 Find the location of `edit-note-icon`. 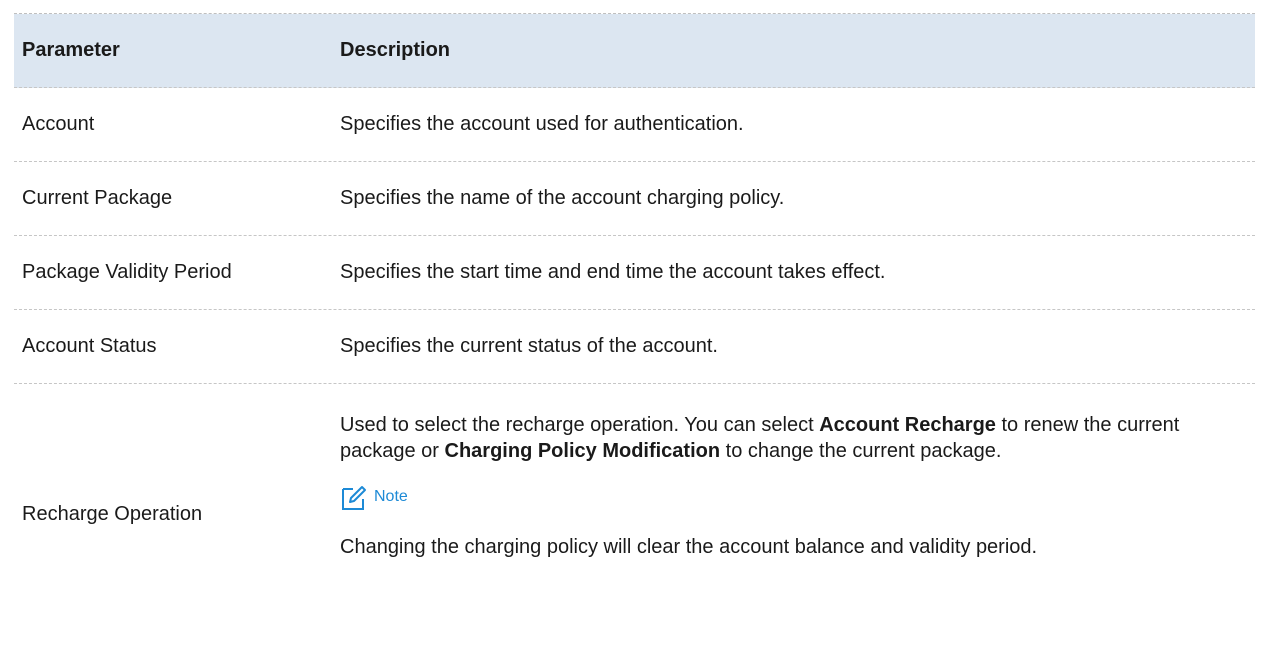

edit-note-icon is located at coordinates (354, 498).